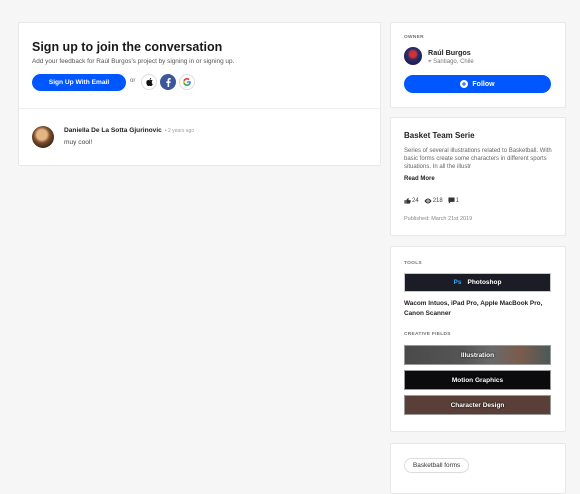 Image resolution: width=580 pixels, height=494 pixels. Describe the element at coordinates (127, 47) in the screenshot. I see `signup-title: Sign up to join the conversation` at that location.